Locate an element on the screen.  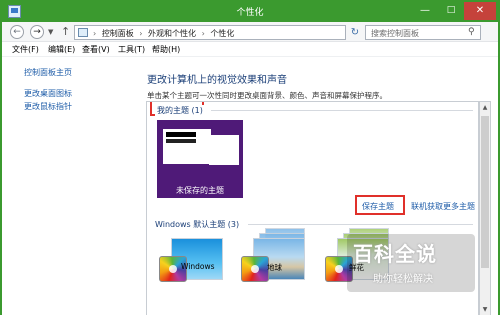
menu-help: 帮助(H) is located at coordinates (166, 49).